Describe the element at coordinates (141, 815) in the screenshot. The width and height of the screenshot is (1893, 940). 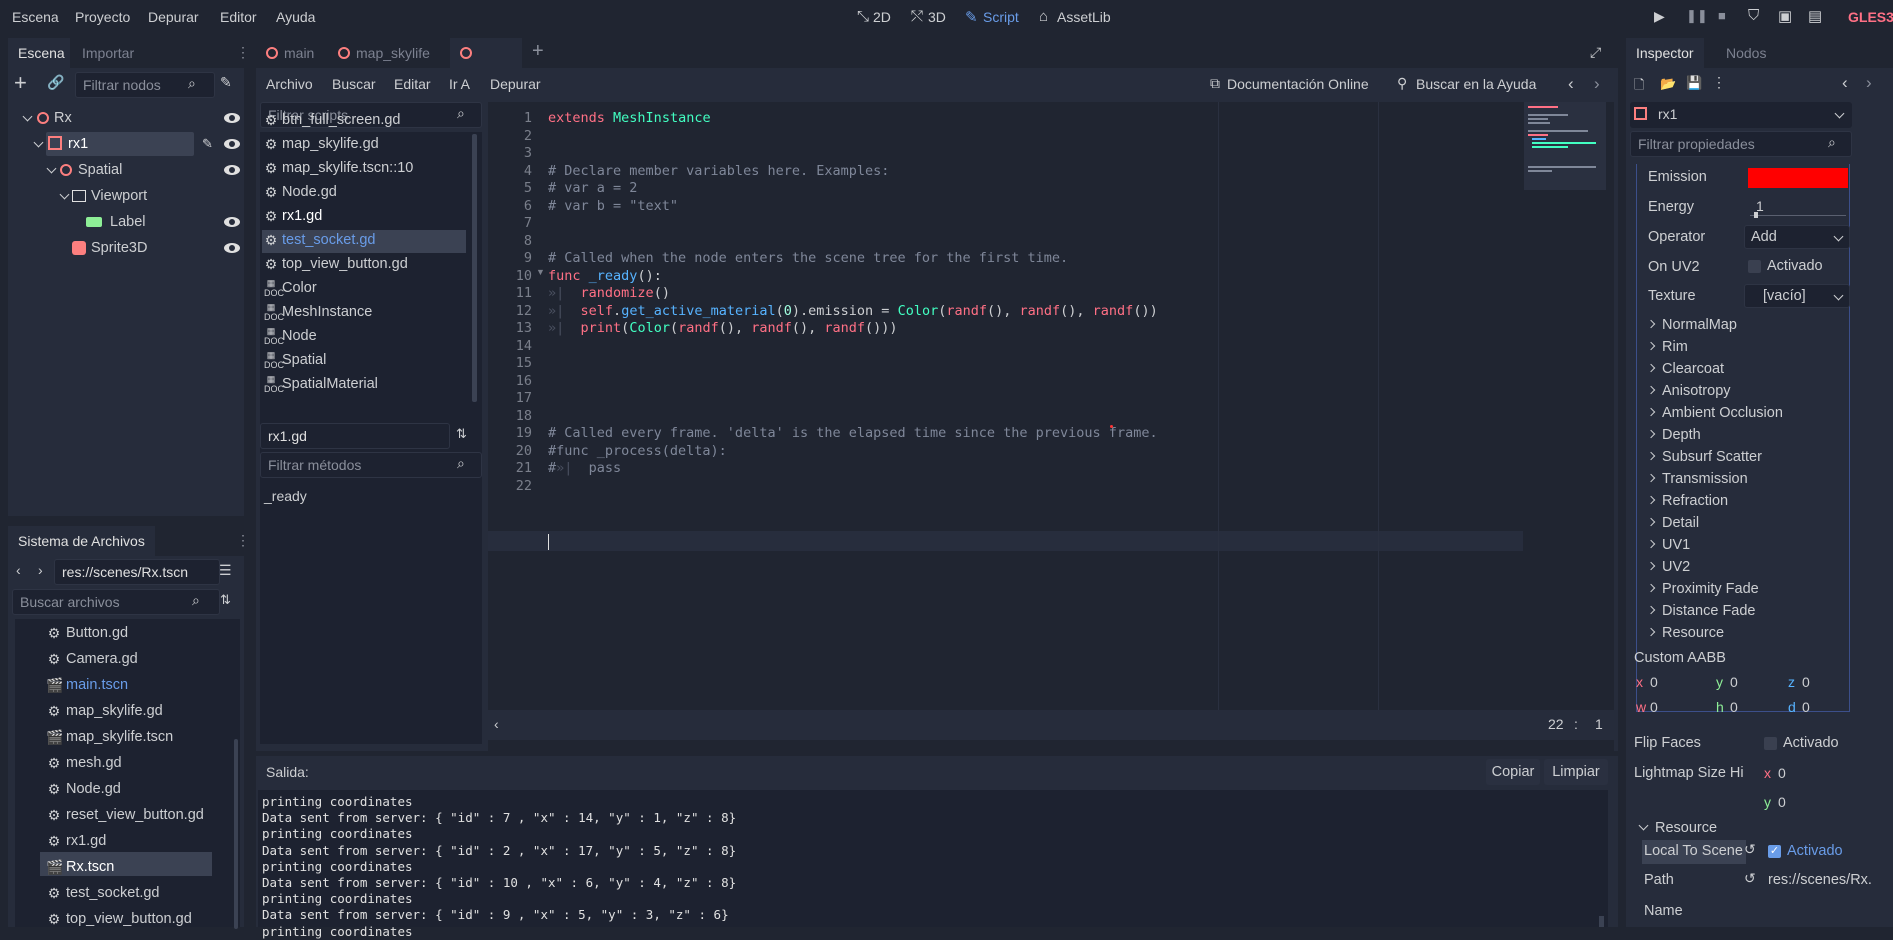
I see `file-item: ⚙ reset_view_button.gd` at that location.